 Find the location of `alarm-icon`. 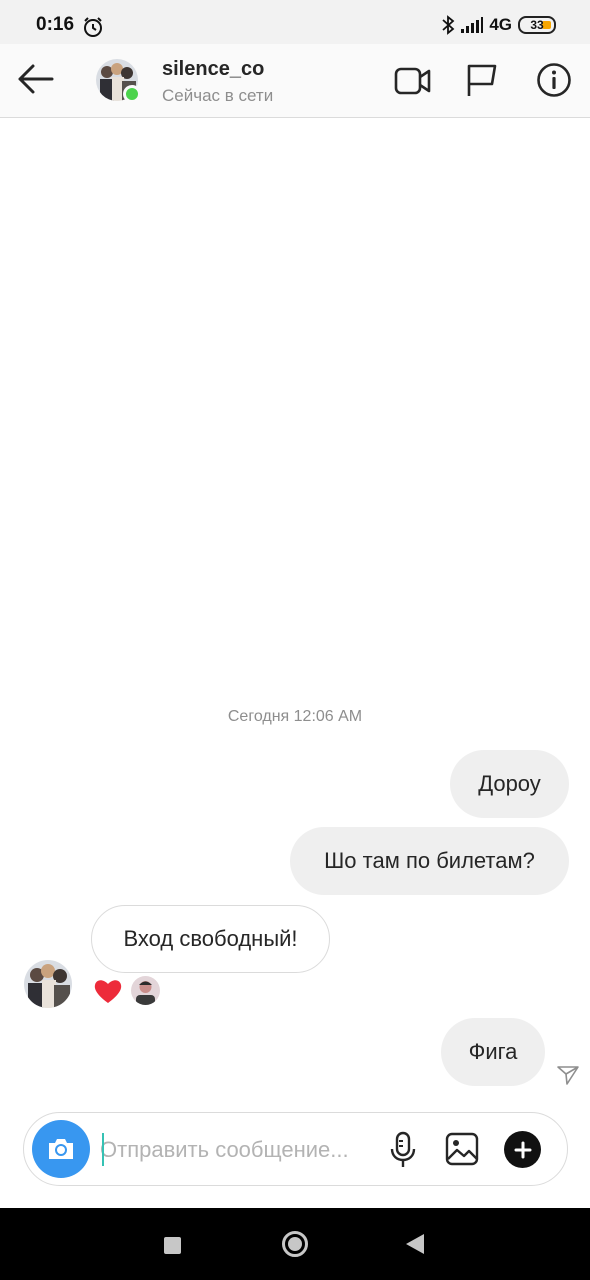

alarm-icon is located at coordinates (93, 27).